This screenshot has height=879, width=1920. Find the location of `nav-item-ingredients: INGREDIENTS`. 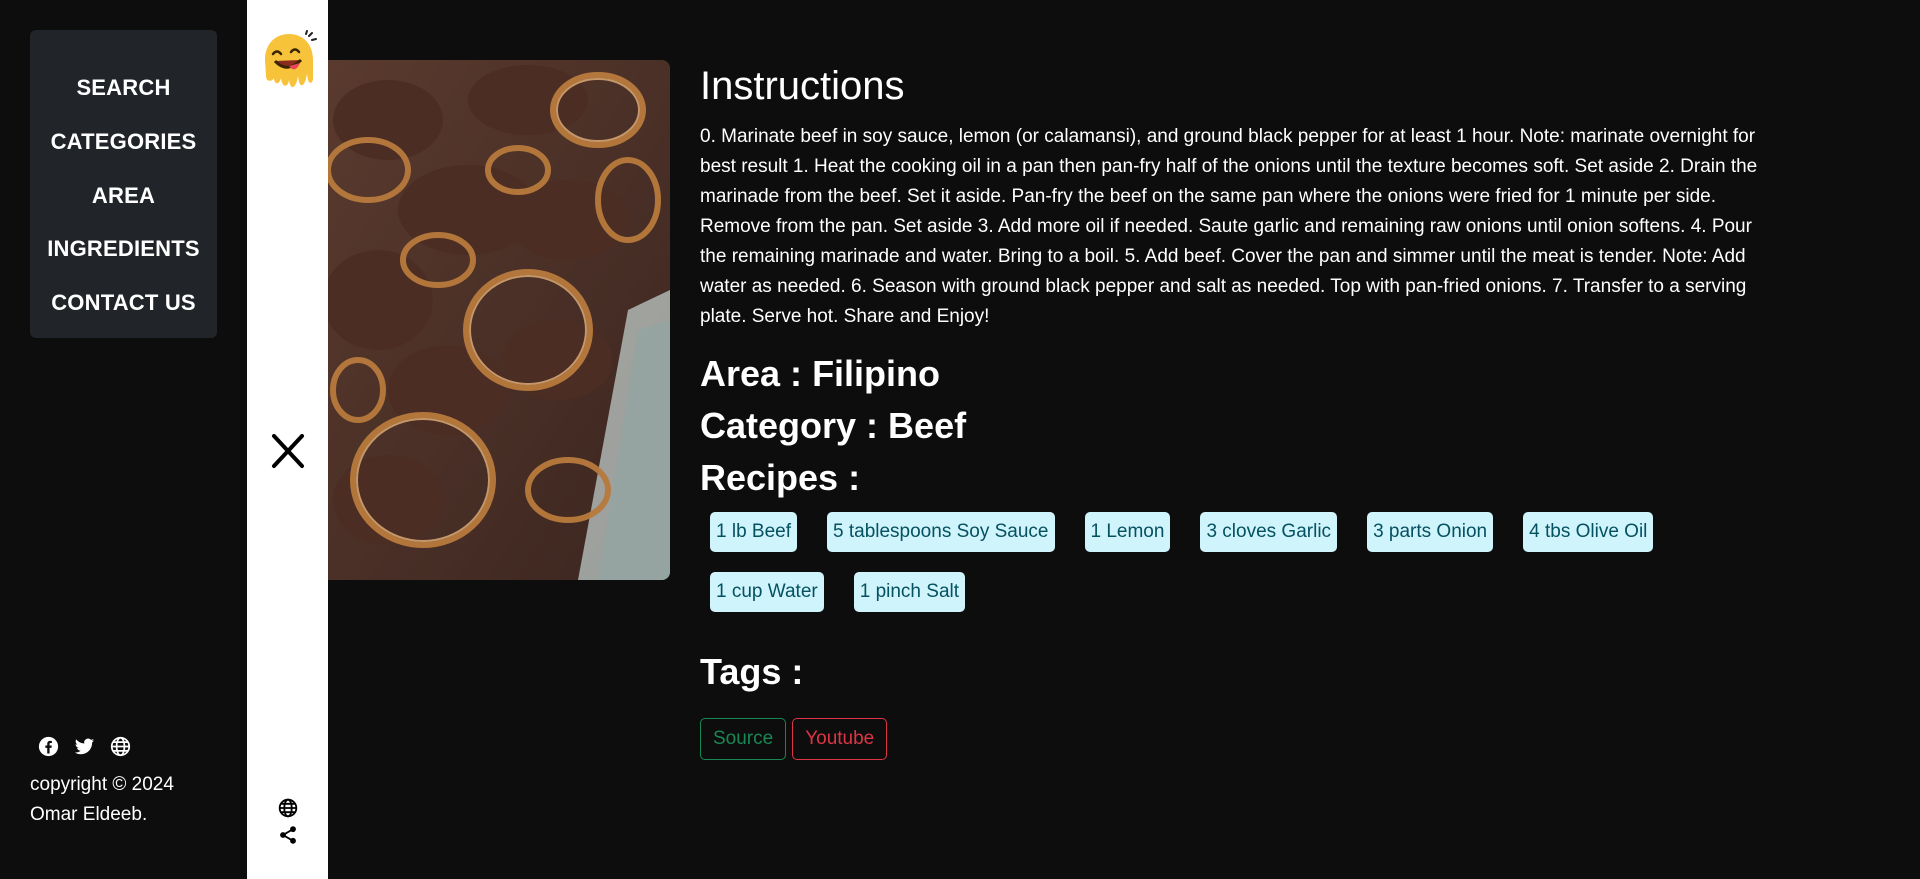

nav-item-ingredients: INGREDIENTS is located at coordinates (123, 249).